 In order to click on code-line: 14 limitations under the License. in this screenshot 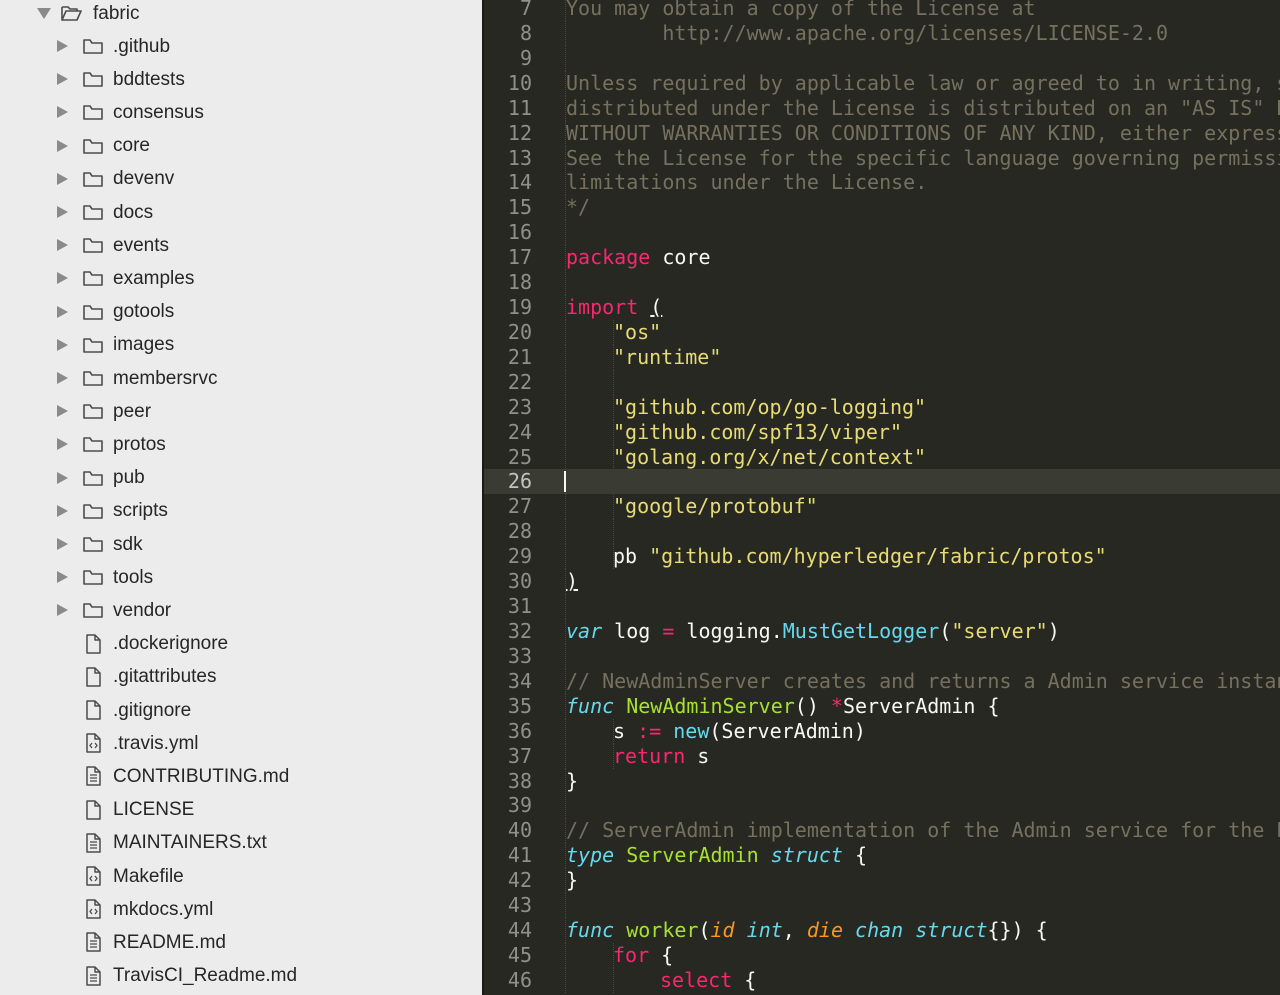, I will do `click(882, 183)`.